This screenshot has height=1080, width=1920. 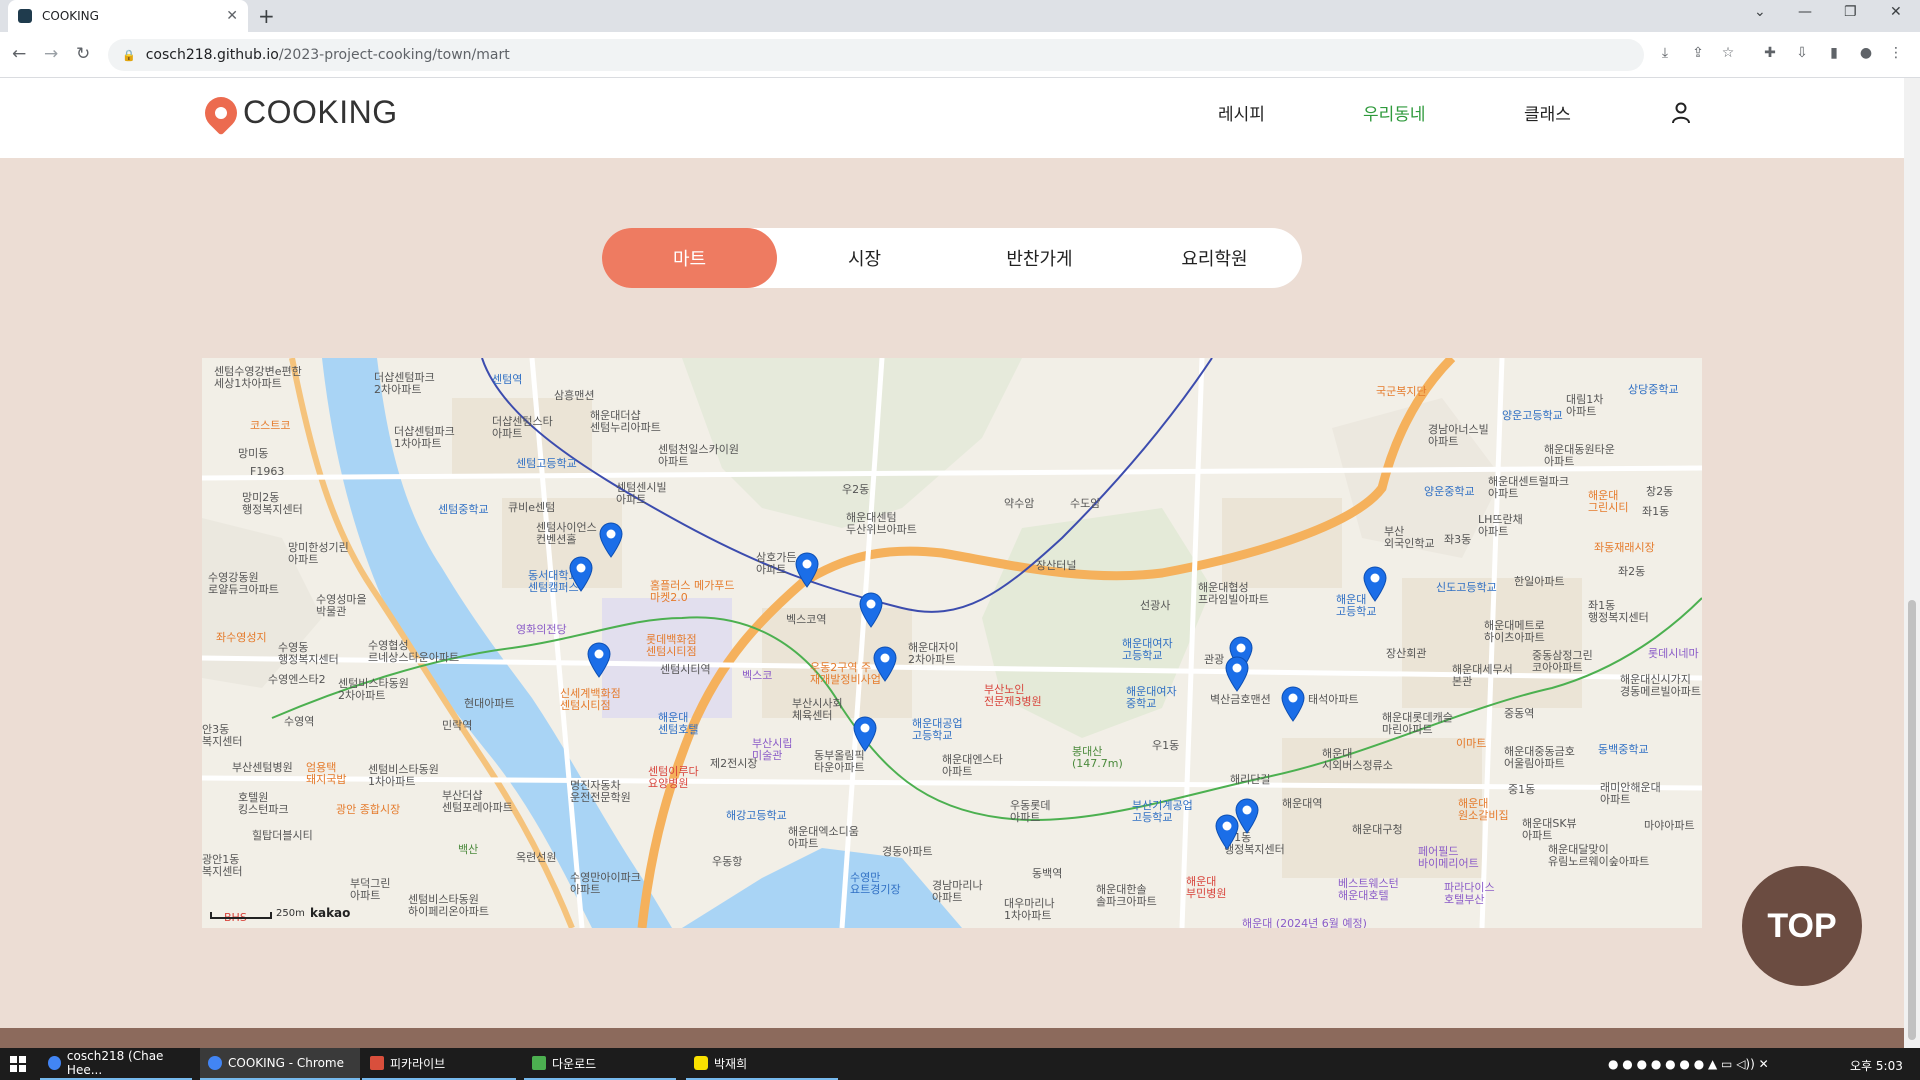 What do you see at coordinates (1698, 53) in the screenshot?
I see `share-icon: ⇪` at bounding box center [1698, 53].